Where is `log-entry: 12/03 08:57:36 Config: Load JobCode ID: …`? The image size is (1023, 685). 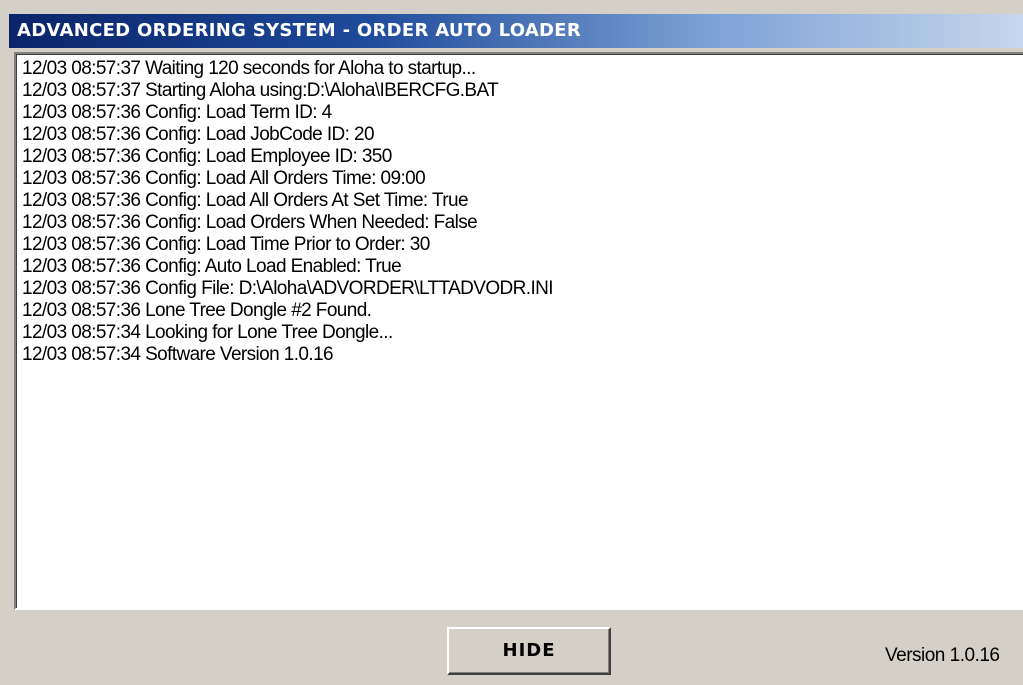
log-entry: 12/03 08:57:36 Config: Load JobCode ID: … is located at coordinates (522, 135).